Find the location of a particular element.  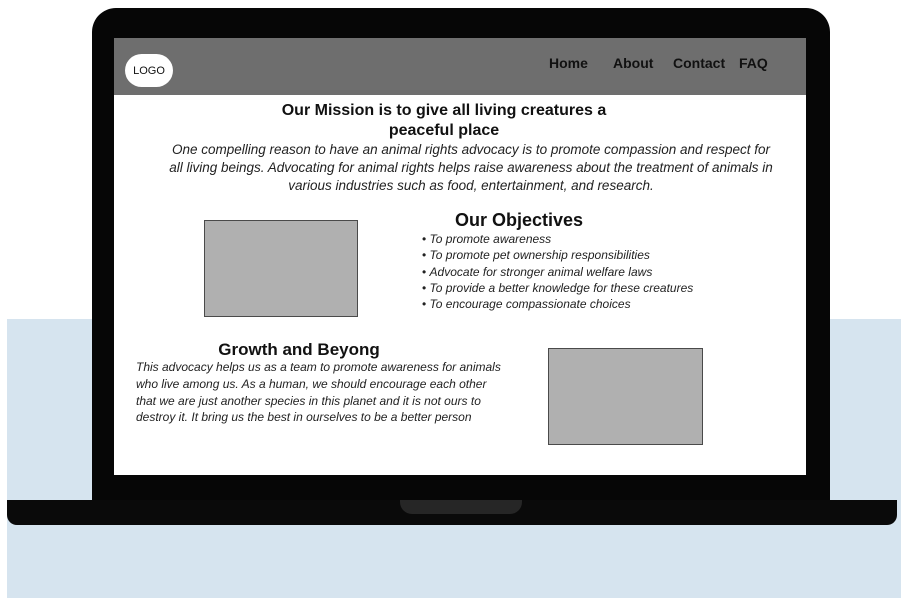

nav-home-link: Home is located at coordinates (568, 63).